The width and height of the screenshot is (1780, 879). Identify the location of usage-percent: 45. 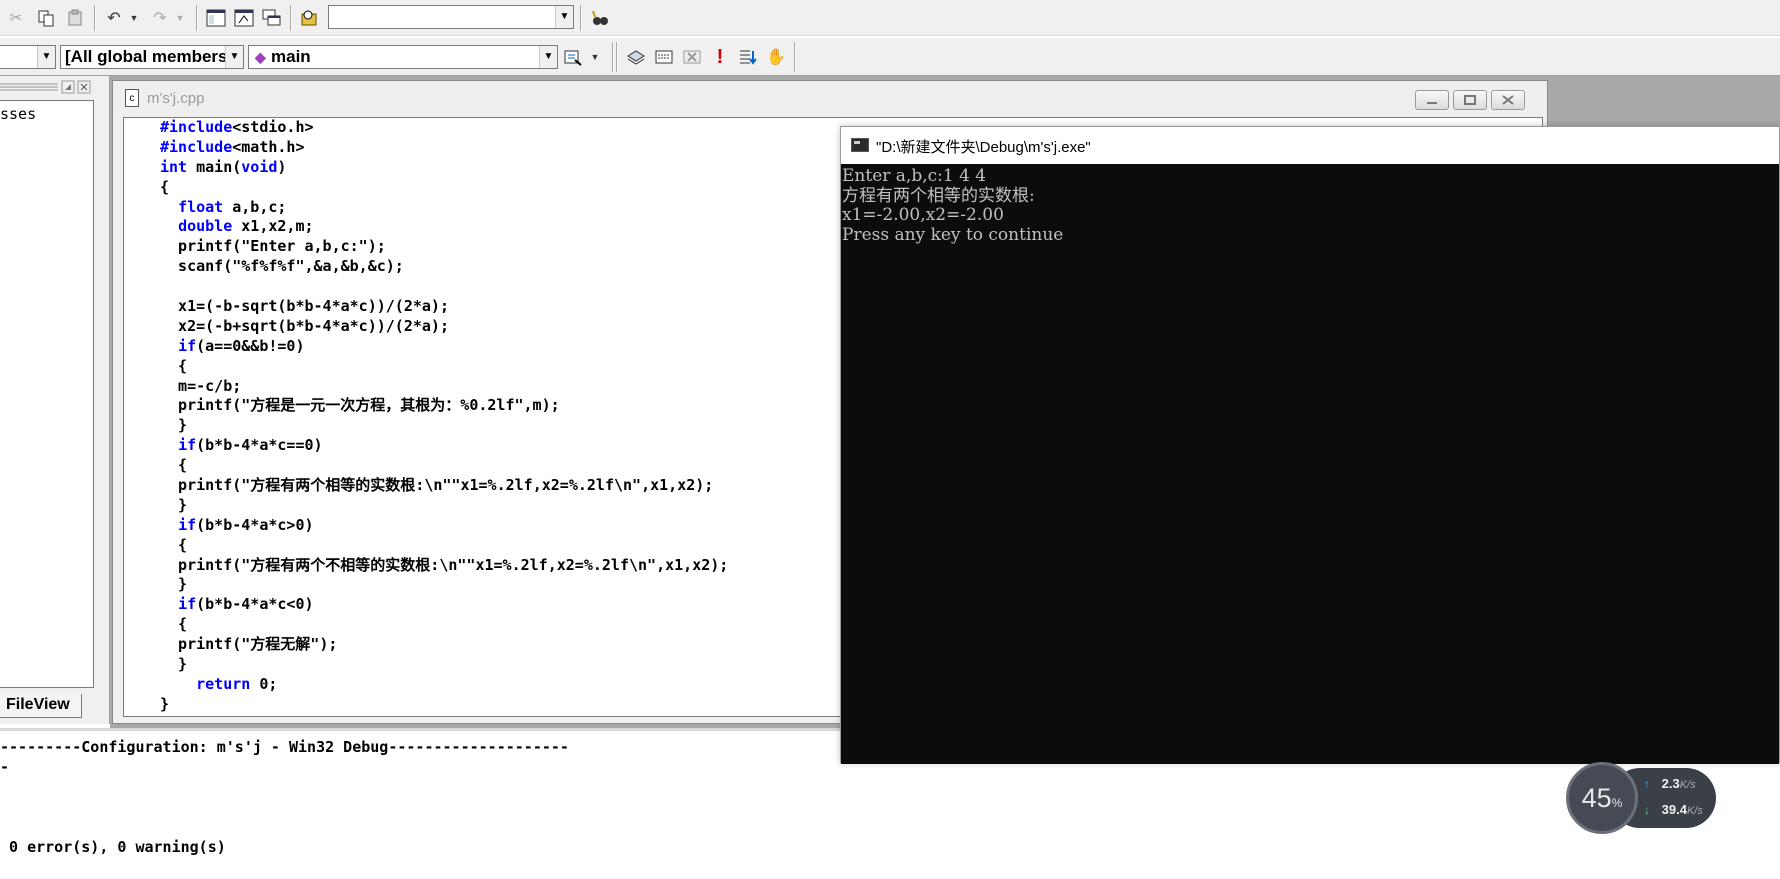
(1596, 797).